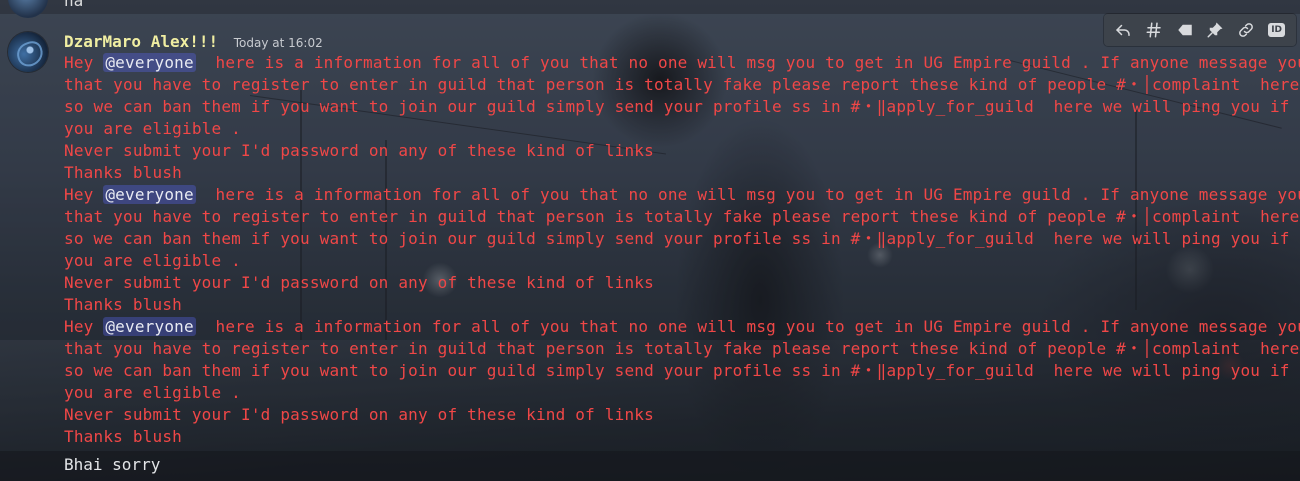 This screenshot has height=481, width=1300. I want to click on tag-icon, so click(1184, 30).